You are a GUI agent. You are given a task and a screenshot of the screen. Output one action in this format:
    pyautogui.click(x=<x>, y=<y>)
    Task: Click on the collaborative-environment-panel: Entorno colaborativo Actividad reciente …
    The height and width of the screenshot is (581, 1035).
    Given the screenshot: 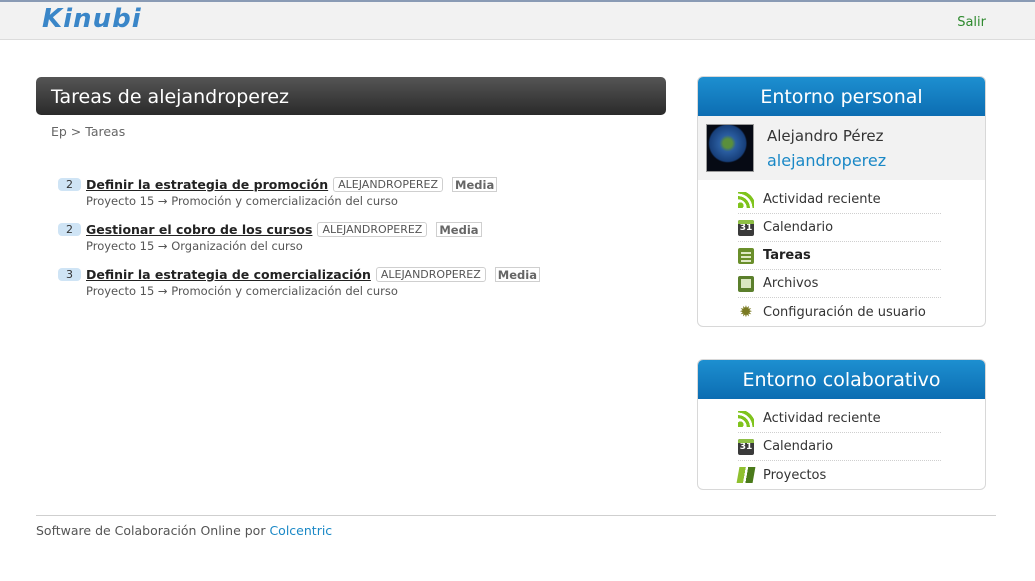 What is the action you would take?
    pyautogui.click(x=841, y=424)
    